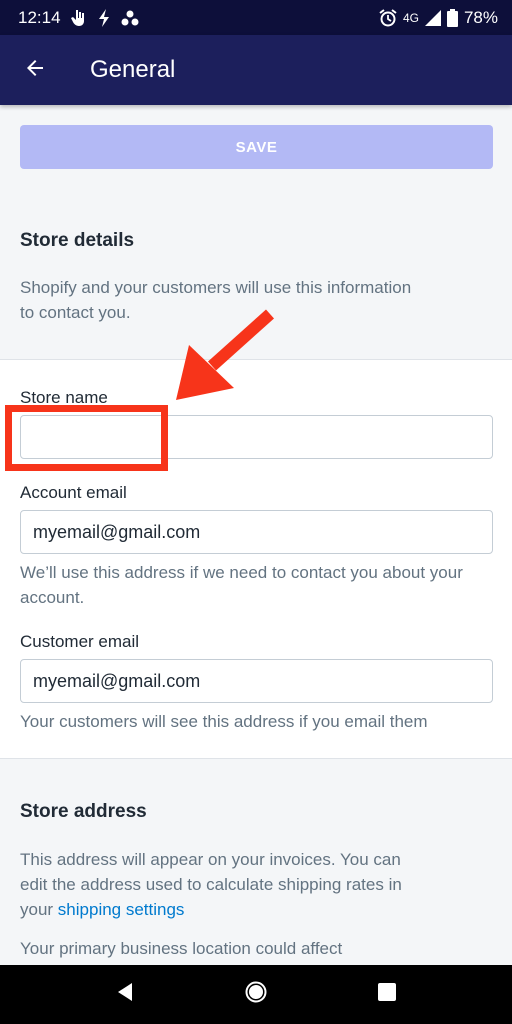 The width and height of the screenshot is (512, 1024). I want to click on battery-icon, so click(452, 17).